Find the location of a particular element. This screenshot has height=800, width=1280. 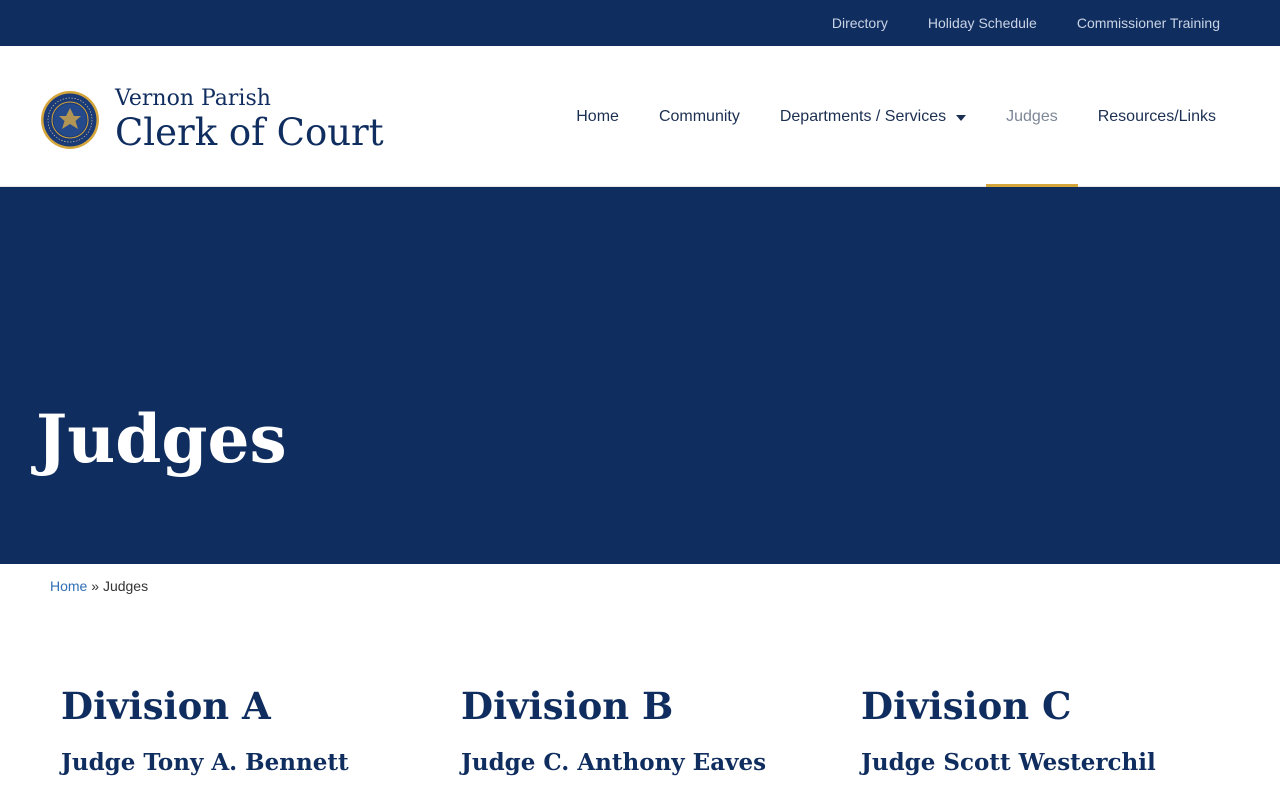

chevron-down-icon is located at coordinates (961, 117).